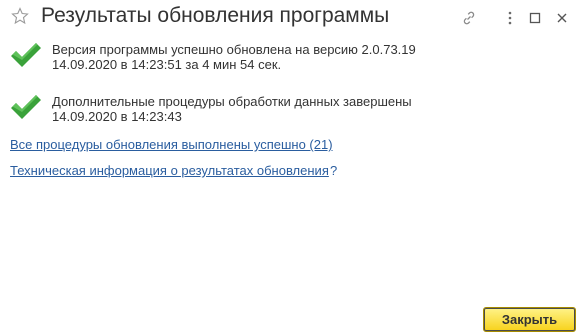  What do you see at coordinates (117, 116) in the screenshot?
I see `message-timestamp: 14.09.2020 в 14:23:43` at bounding box center [117, 116].